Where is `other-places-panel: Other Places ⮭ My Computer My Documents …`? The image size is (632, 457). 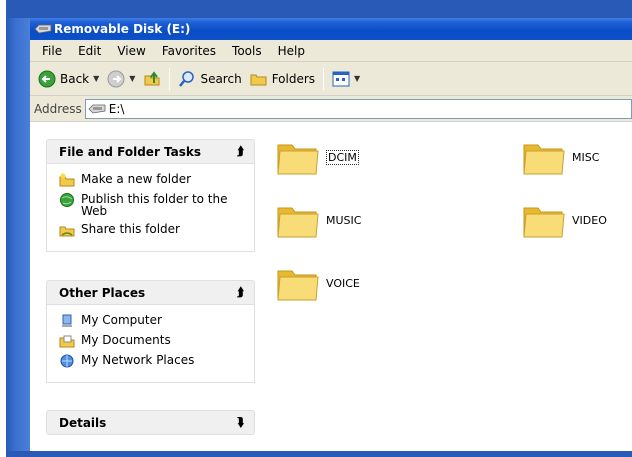 other-places-panel: Other Places ⮭ My Computer My Documents … is located at coordinates (150, 331).